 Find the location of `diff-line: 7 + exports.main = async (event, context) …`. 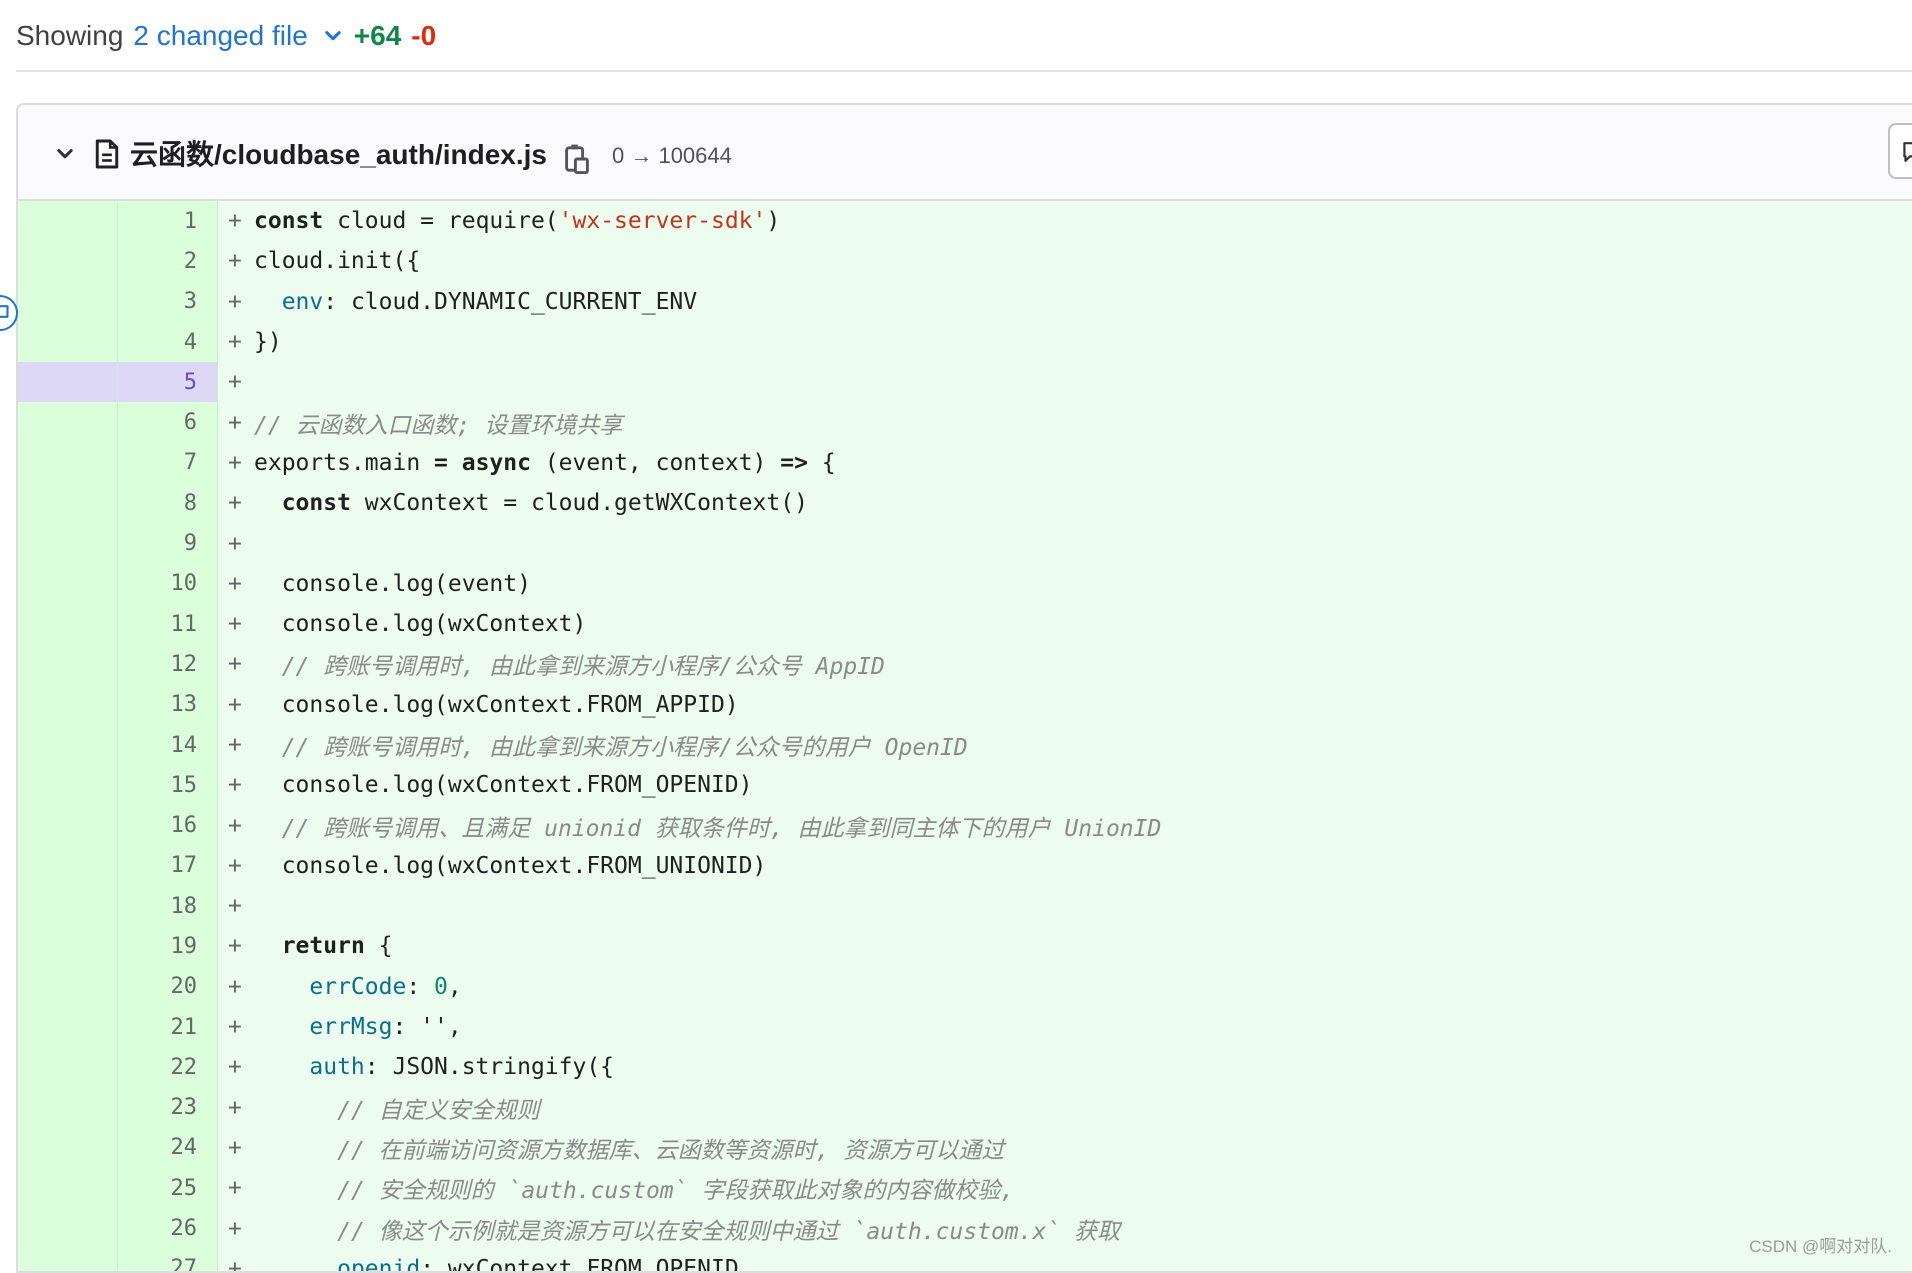

diff-line: 7 + exports.main = async (event, context) … is located at coordinates (965, 463).